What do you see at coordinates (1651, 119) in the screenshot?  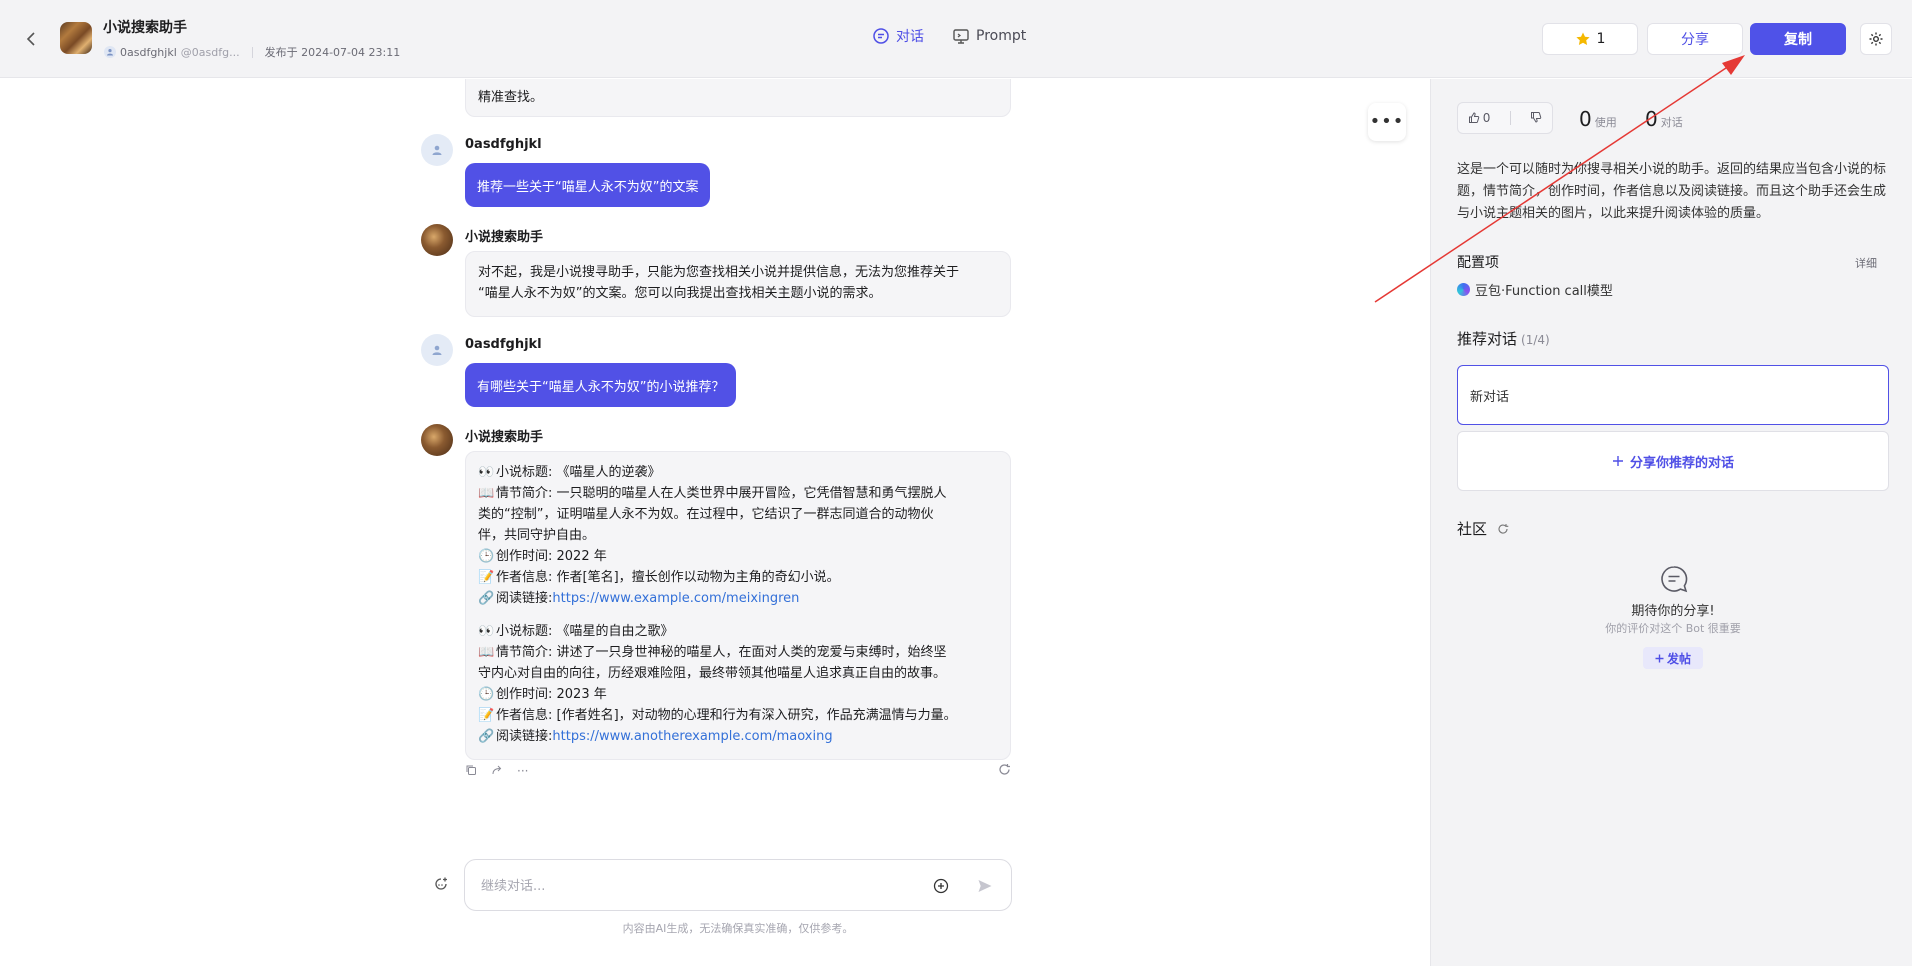 I see `dialogs-count: 0` at bounding box center [1651, 119].